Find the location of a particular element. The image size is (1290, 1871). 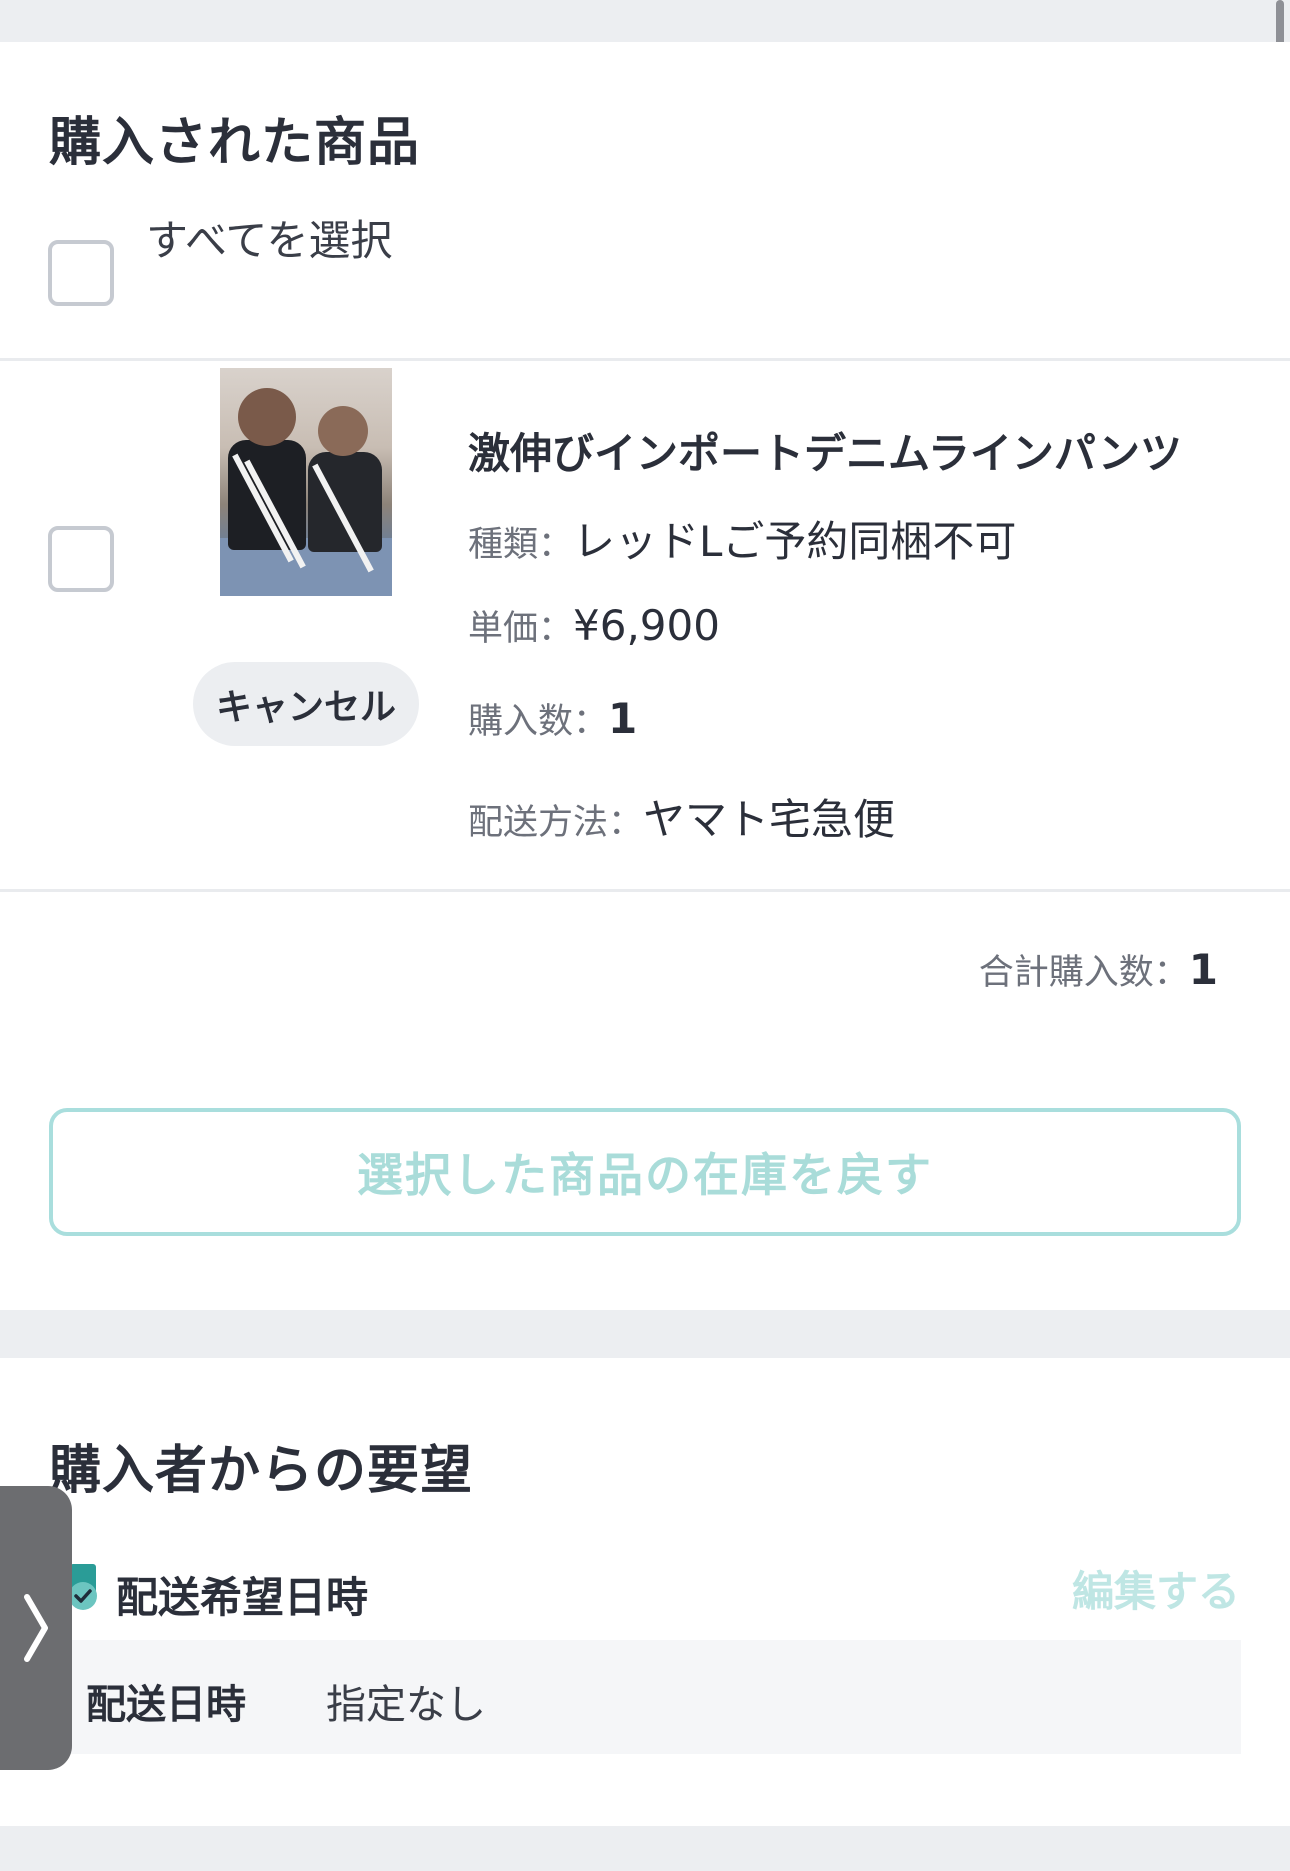

quantity-value: 1 is located at coordinates (623, 718).